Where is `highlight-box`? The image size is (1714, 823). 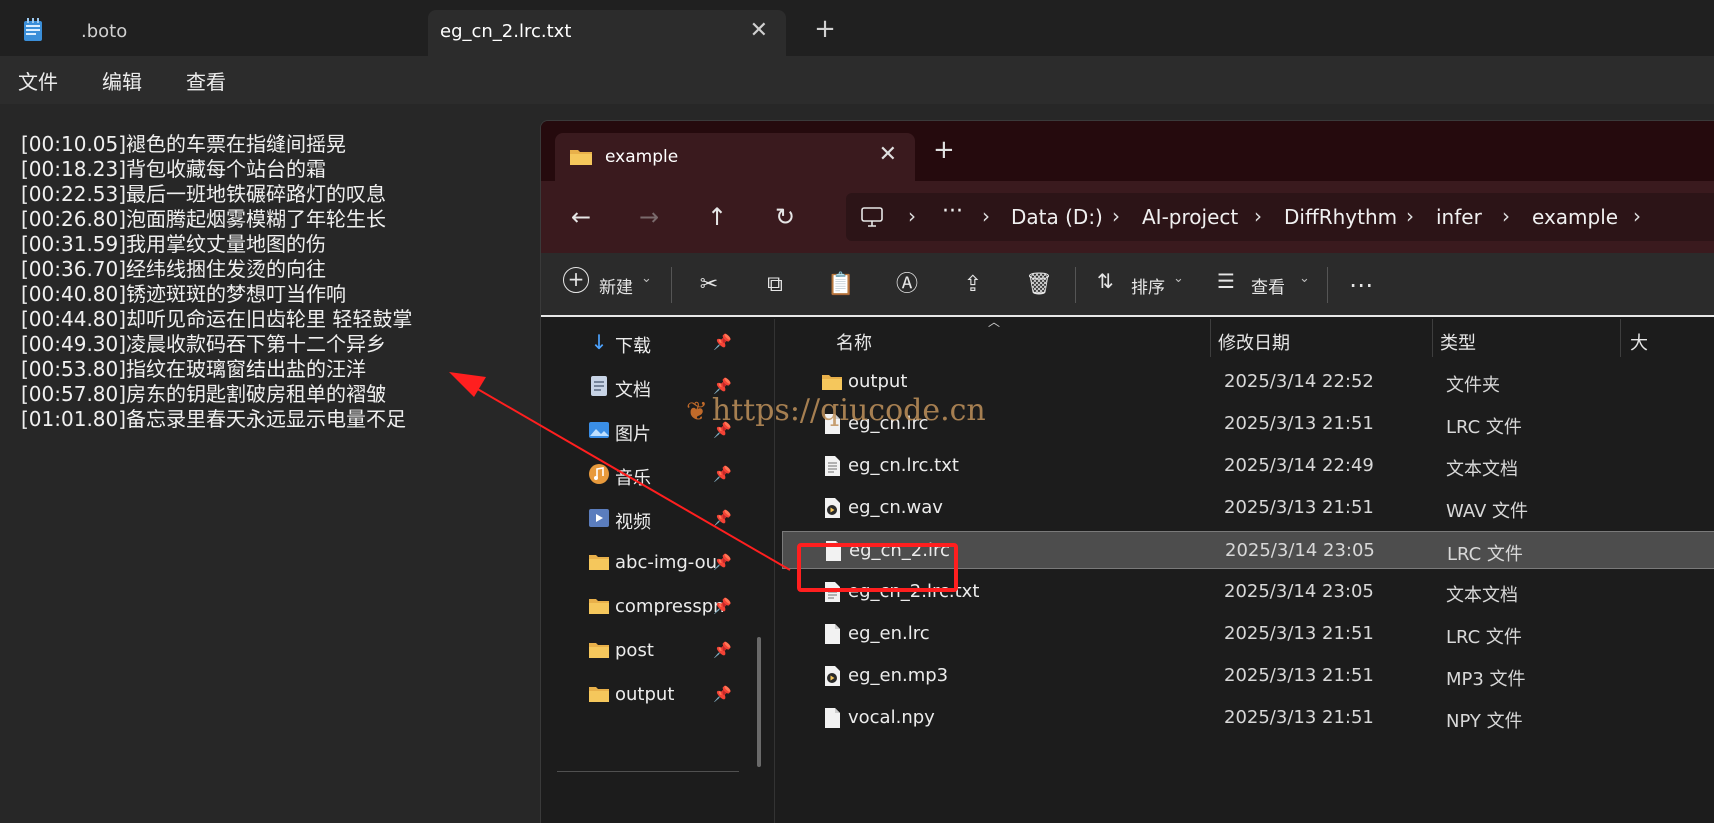 highlight-box is located at coordinates (877, 567).